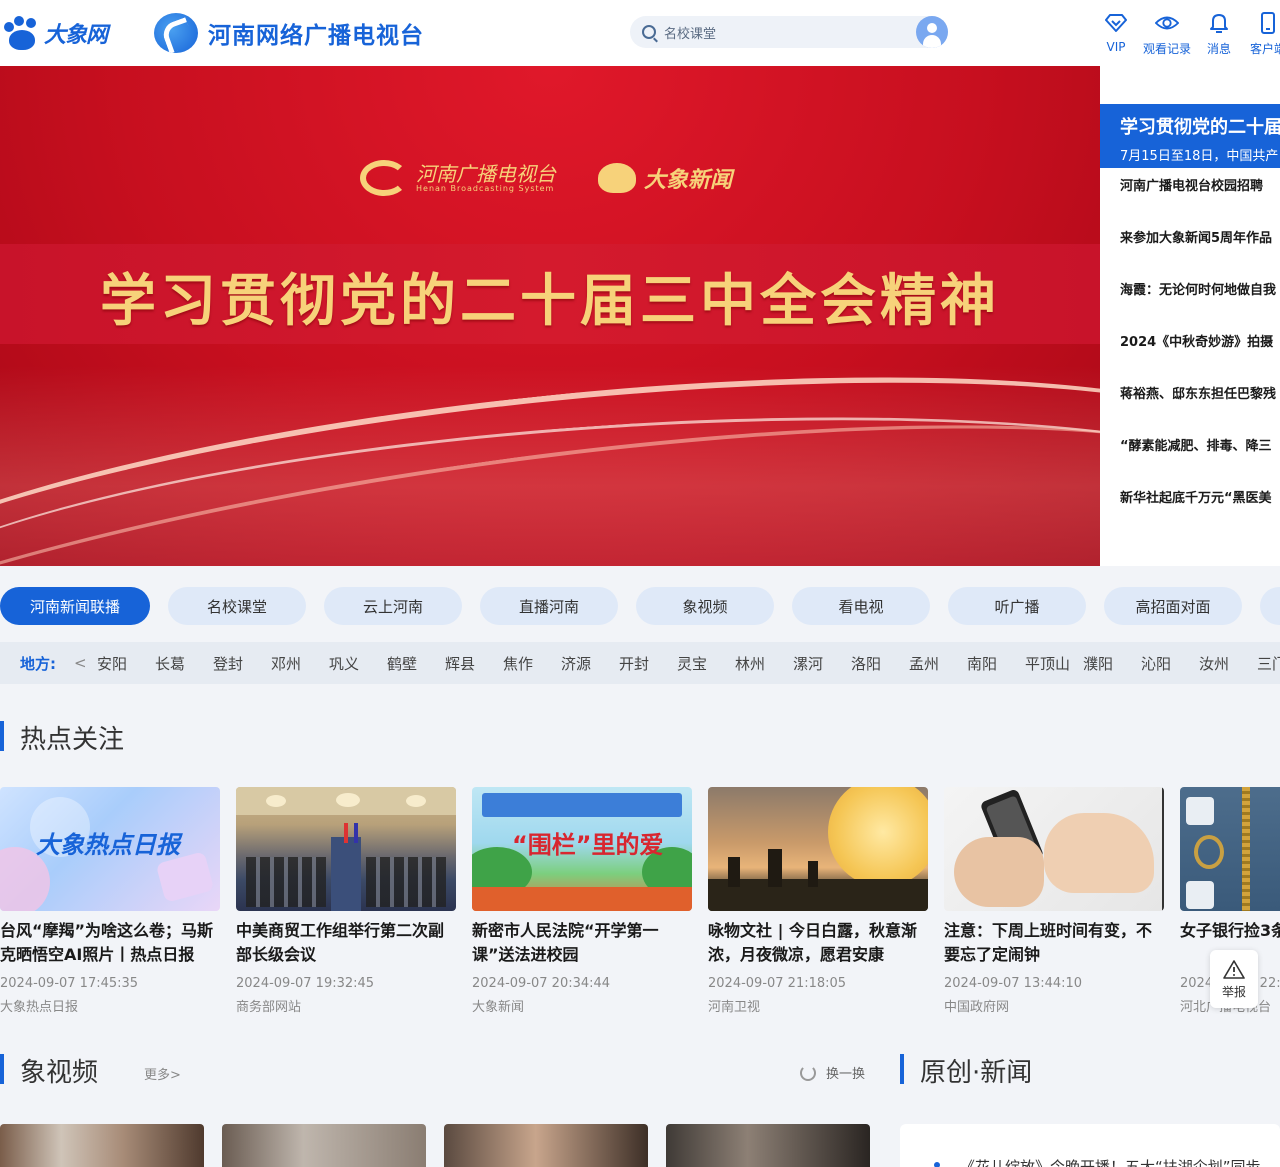 The width and height of the screenshot is (1280, 1167). I want to click on region-city: 汝州, so click(1214, 663).